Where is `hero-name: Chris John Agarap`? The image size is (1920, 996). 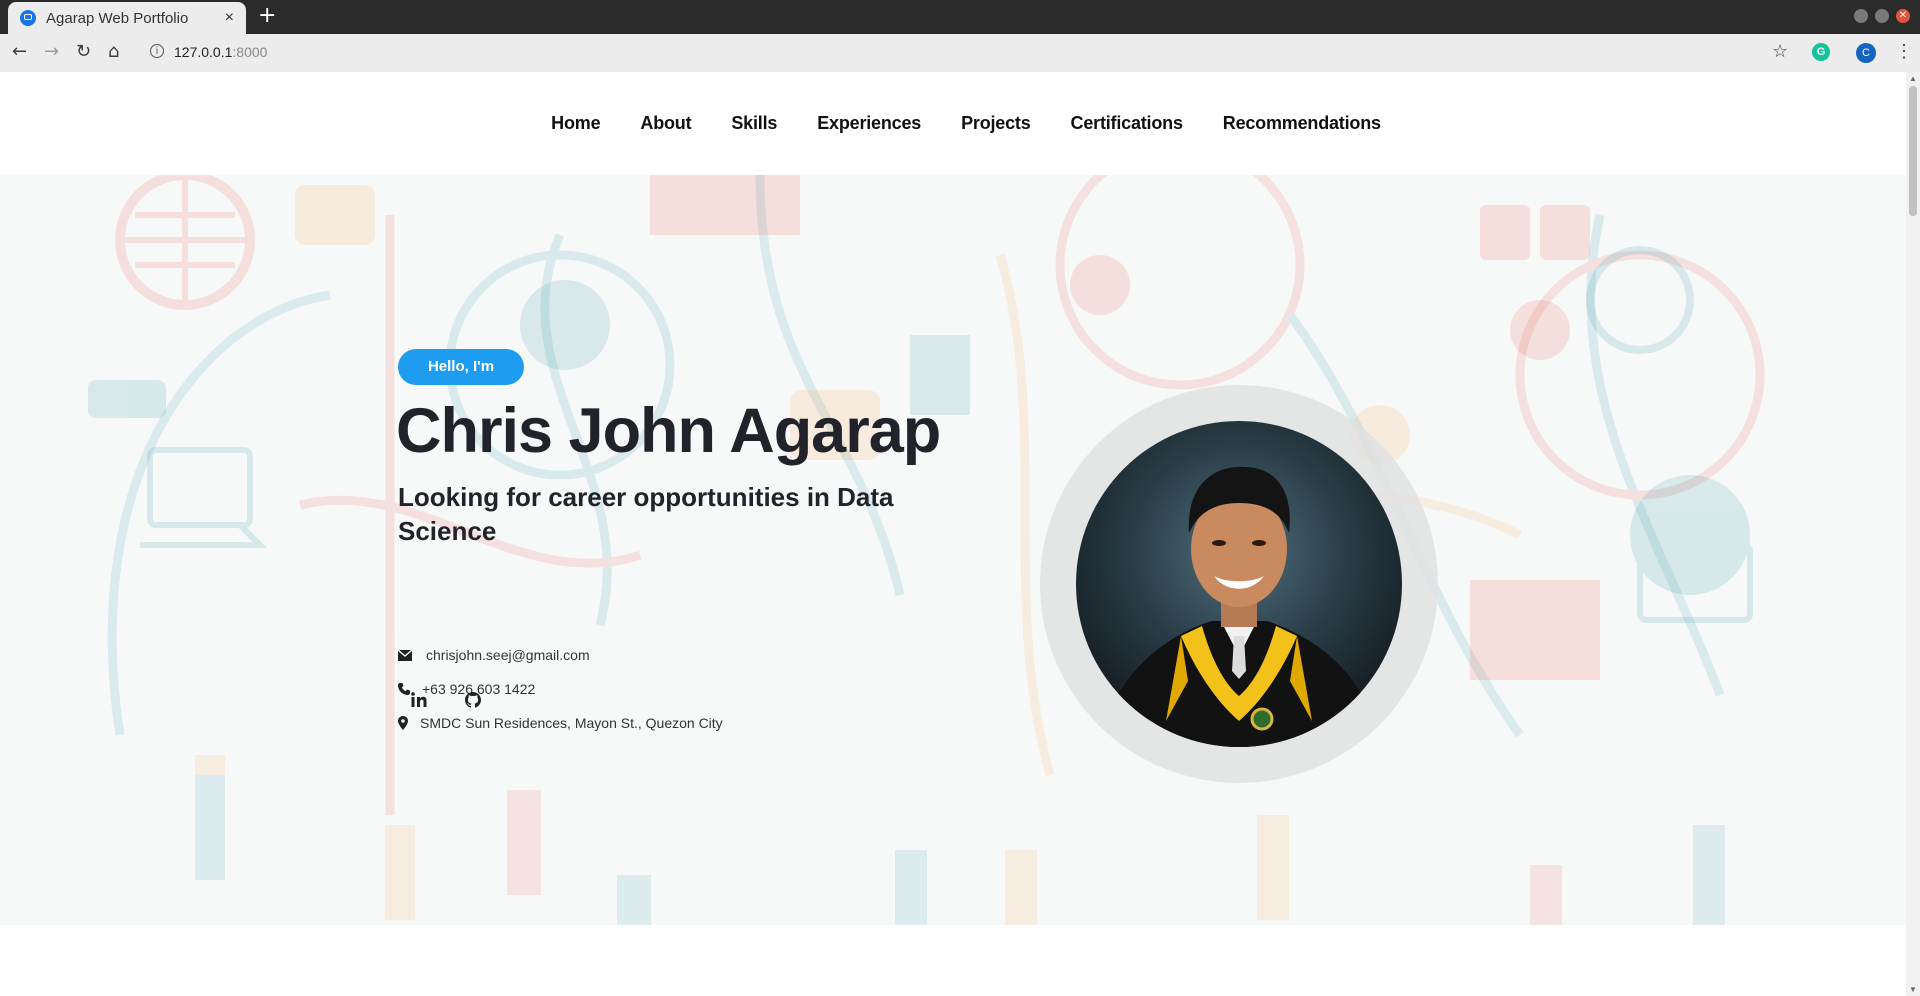 hero-name: Chris John Agarap is located at coordinates (668, 431).